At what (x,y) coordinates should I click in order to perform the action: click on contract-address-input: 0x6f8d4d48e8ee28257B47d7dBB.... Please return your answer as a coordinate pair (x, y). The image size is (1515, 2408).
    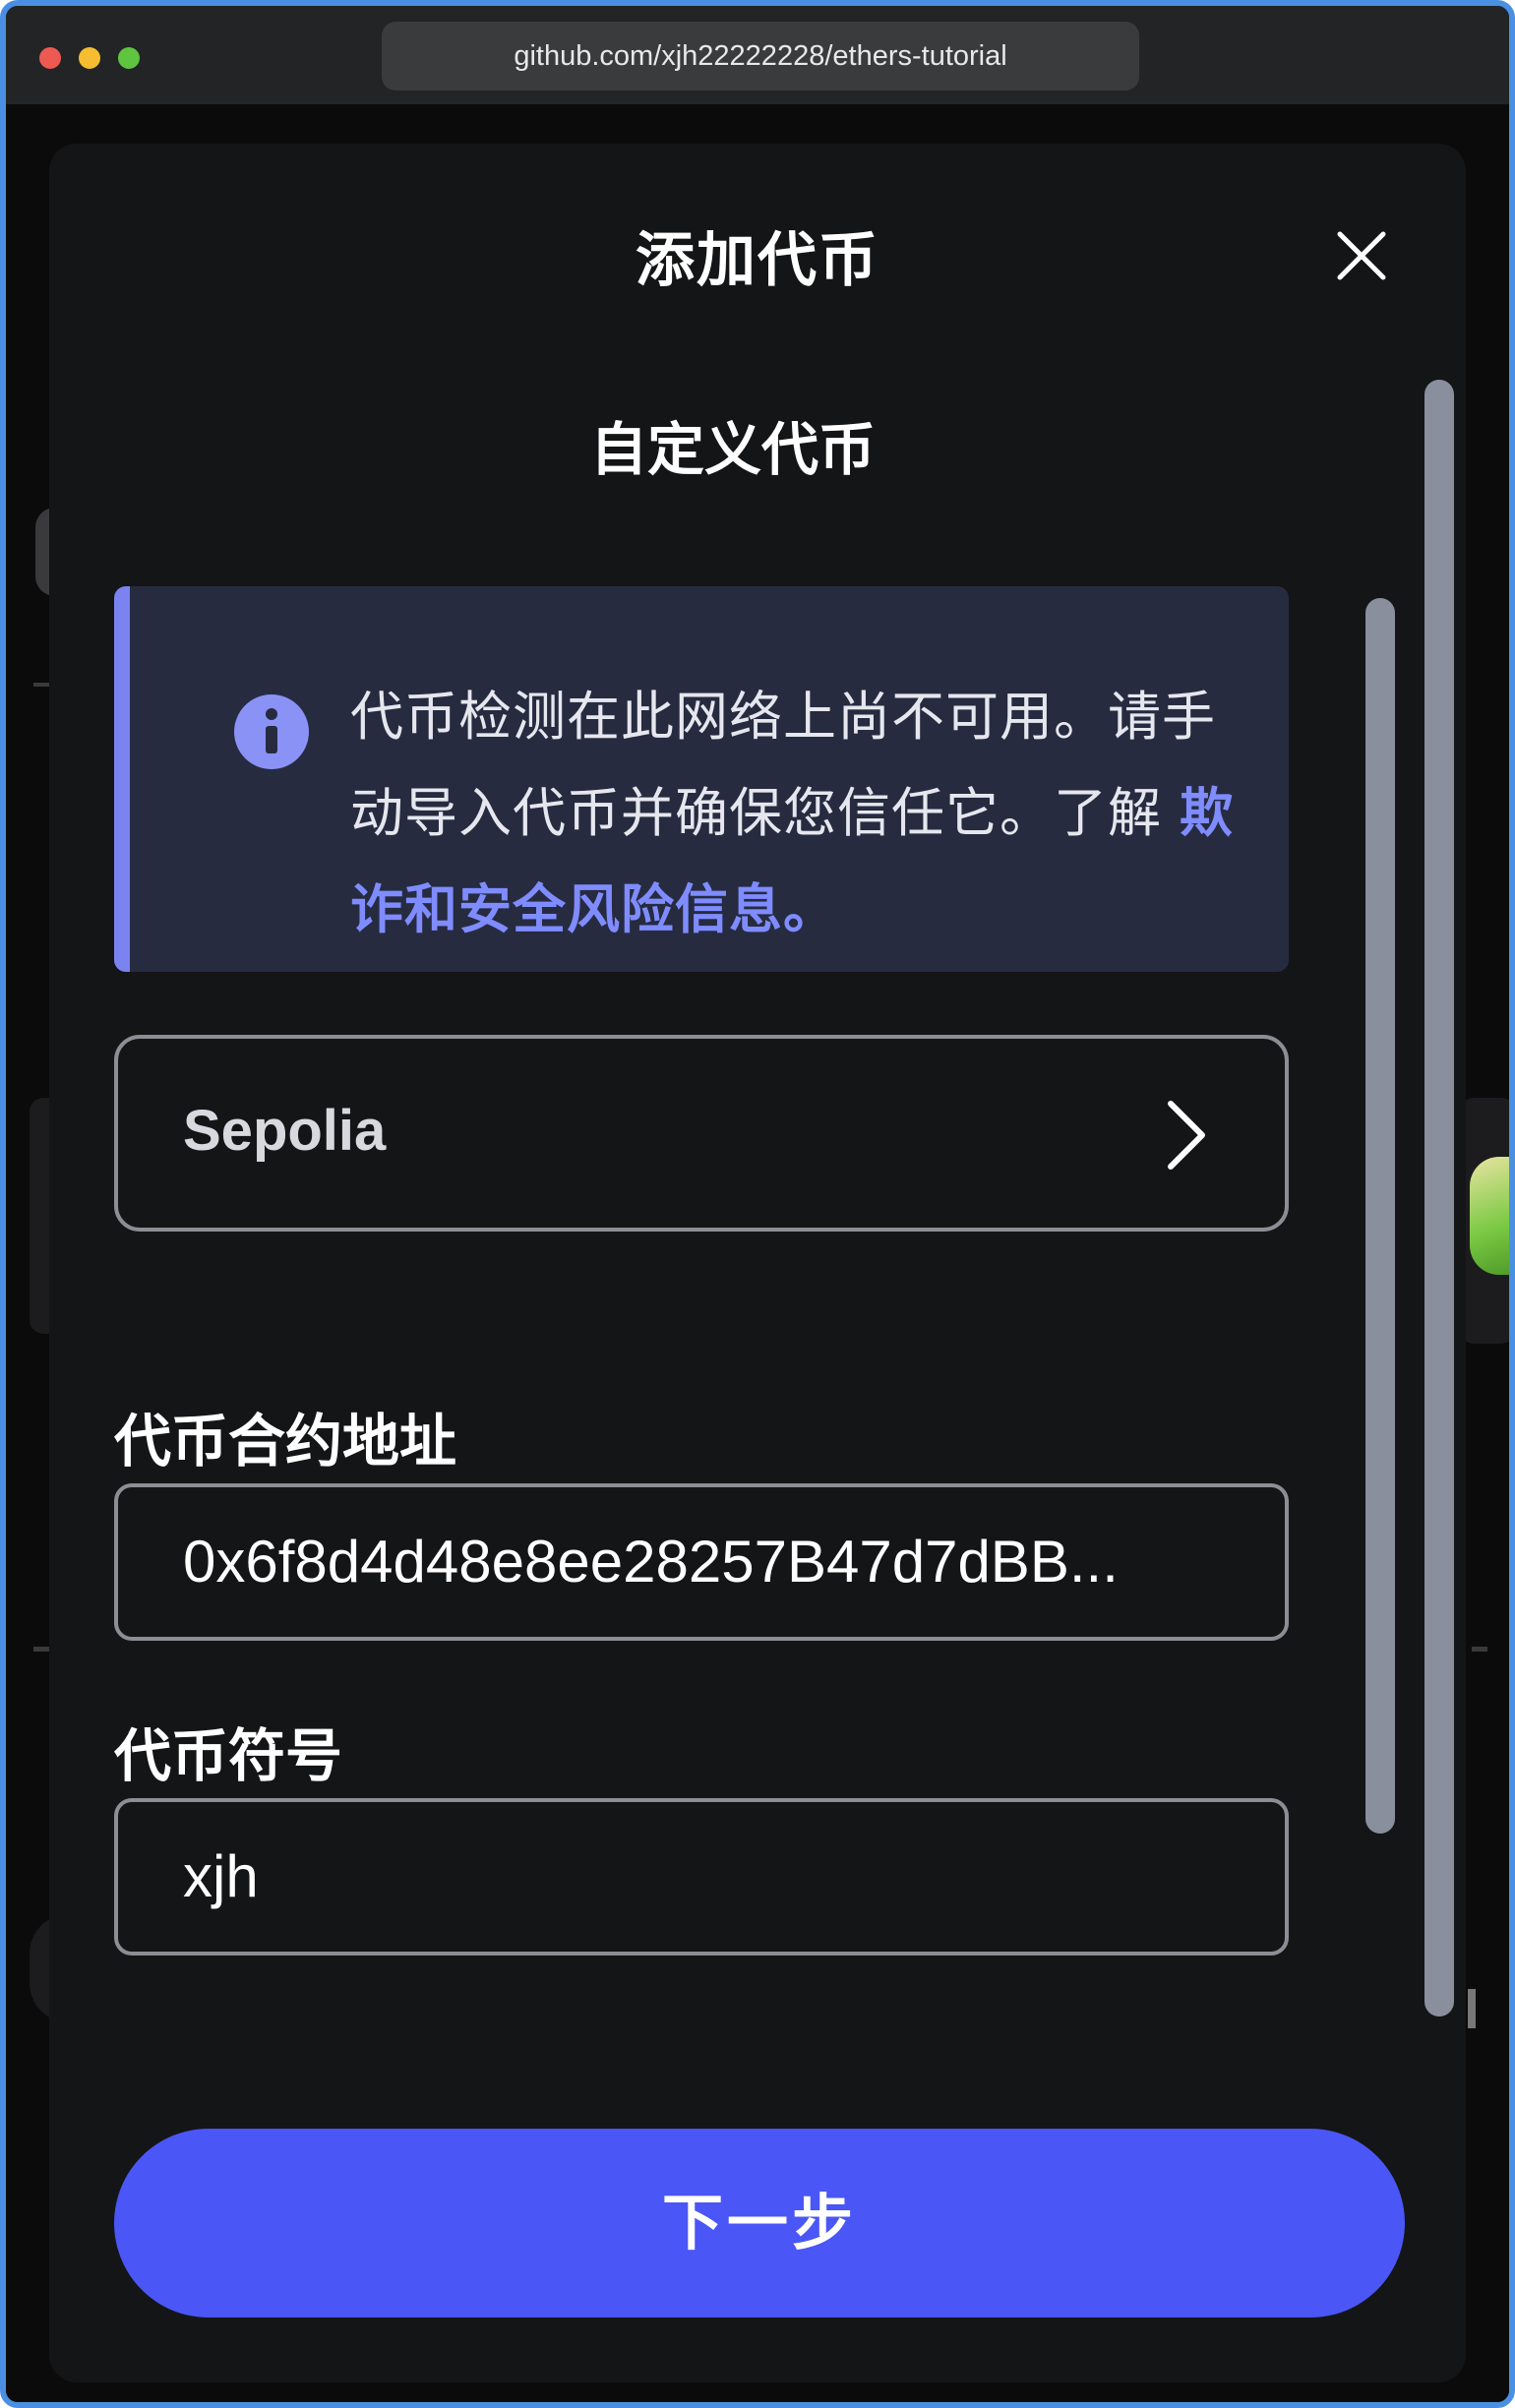
    Looking at the image, I should click on (701, 1562).